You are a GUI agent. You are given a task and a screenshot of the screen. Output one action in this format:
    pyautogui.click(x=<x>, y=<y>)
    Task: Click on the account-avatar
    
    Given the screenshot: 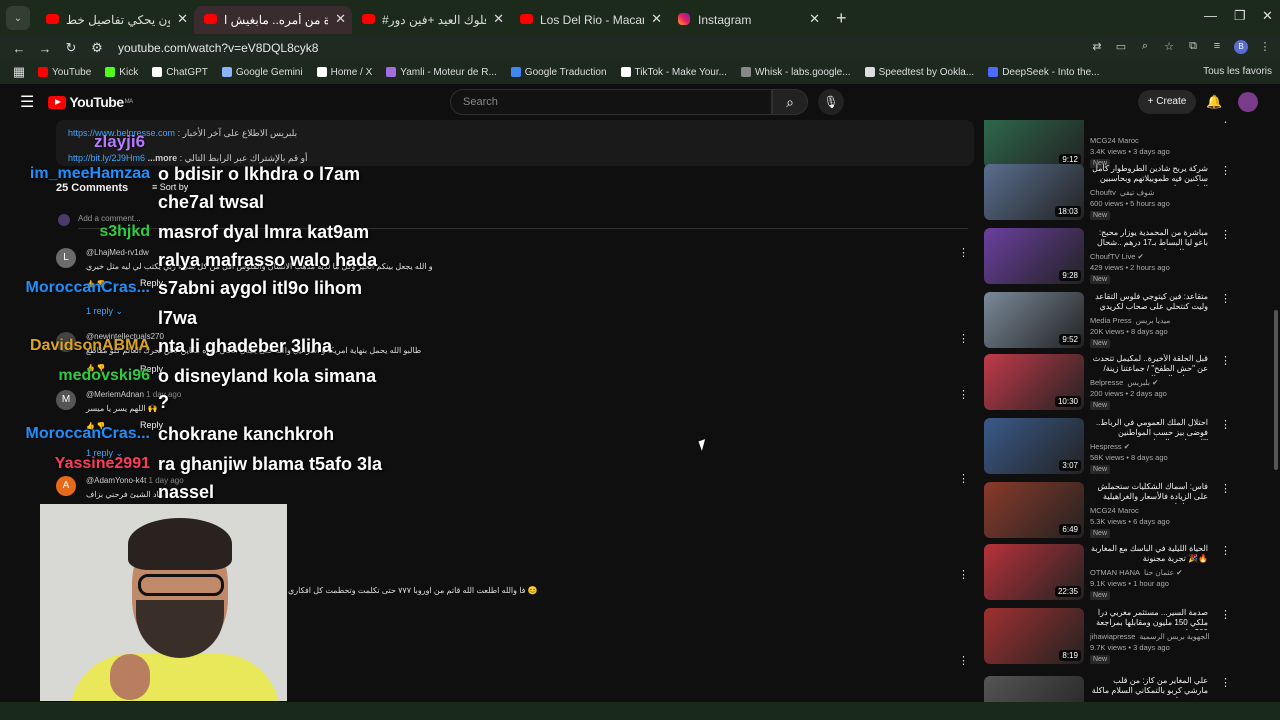 What is the action you would take?
    pyautogui.click(x=1248, y=102)
    